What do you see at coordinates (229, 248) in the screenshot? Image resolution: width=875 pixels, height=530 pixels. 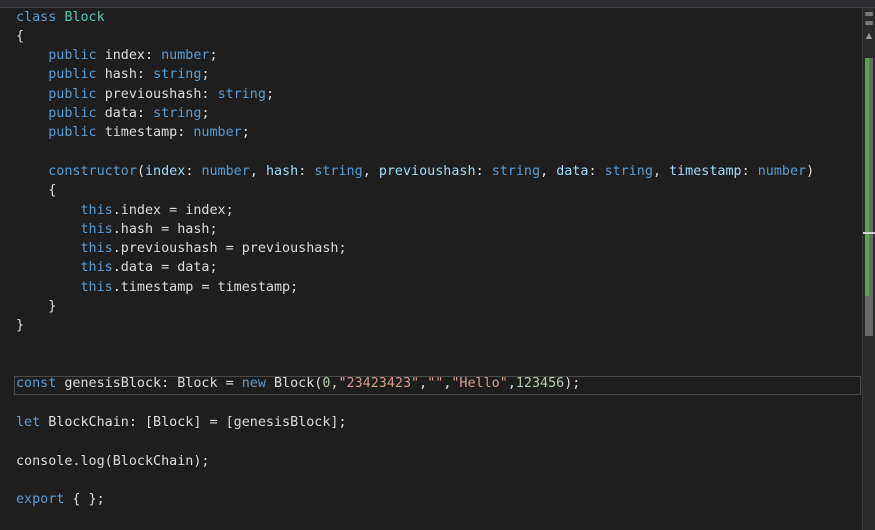 I see `statement: .previoushash = previoushash;` at bounding box center [229, 248].